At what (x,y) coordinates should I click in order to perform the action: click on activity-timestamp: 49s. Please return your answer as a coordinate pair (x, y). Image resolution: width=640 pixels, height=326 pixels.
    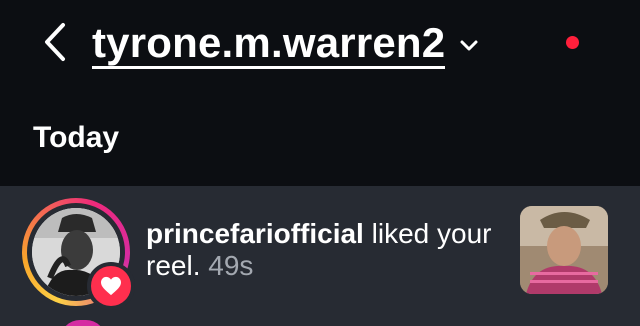
    Looking at the image, I should click on (231, 265).